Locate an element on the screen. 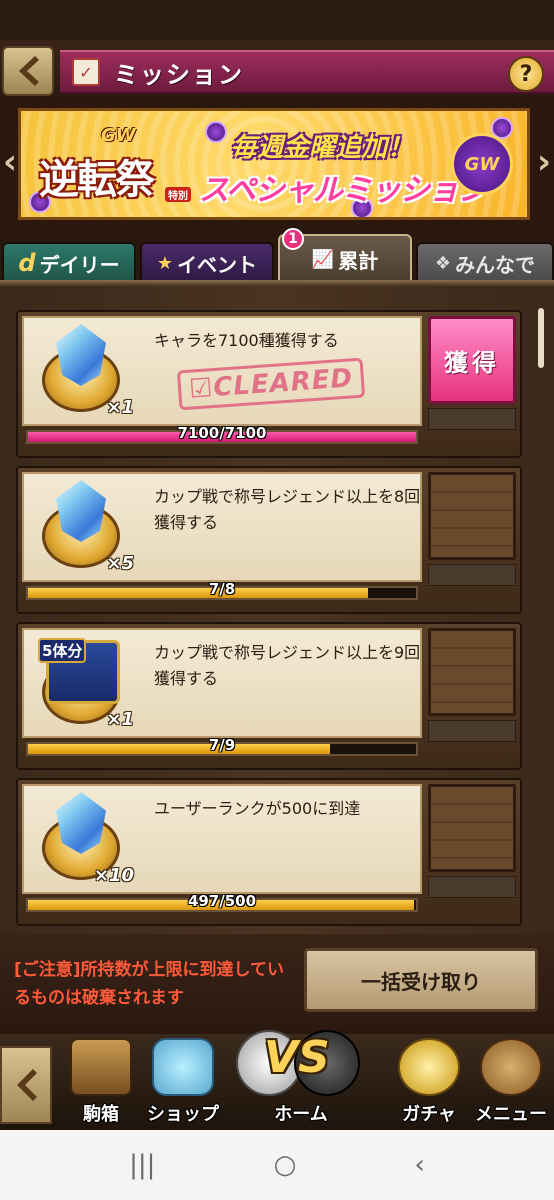 The width and height of the screenshot is (554, 1200). mission-body: ×5 カップ戦で称号レジェンド以上を8回獲得する is located at coordinates (222, 527).